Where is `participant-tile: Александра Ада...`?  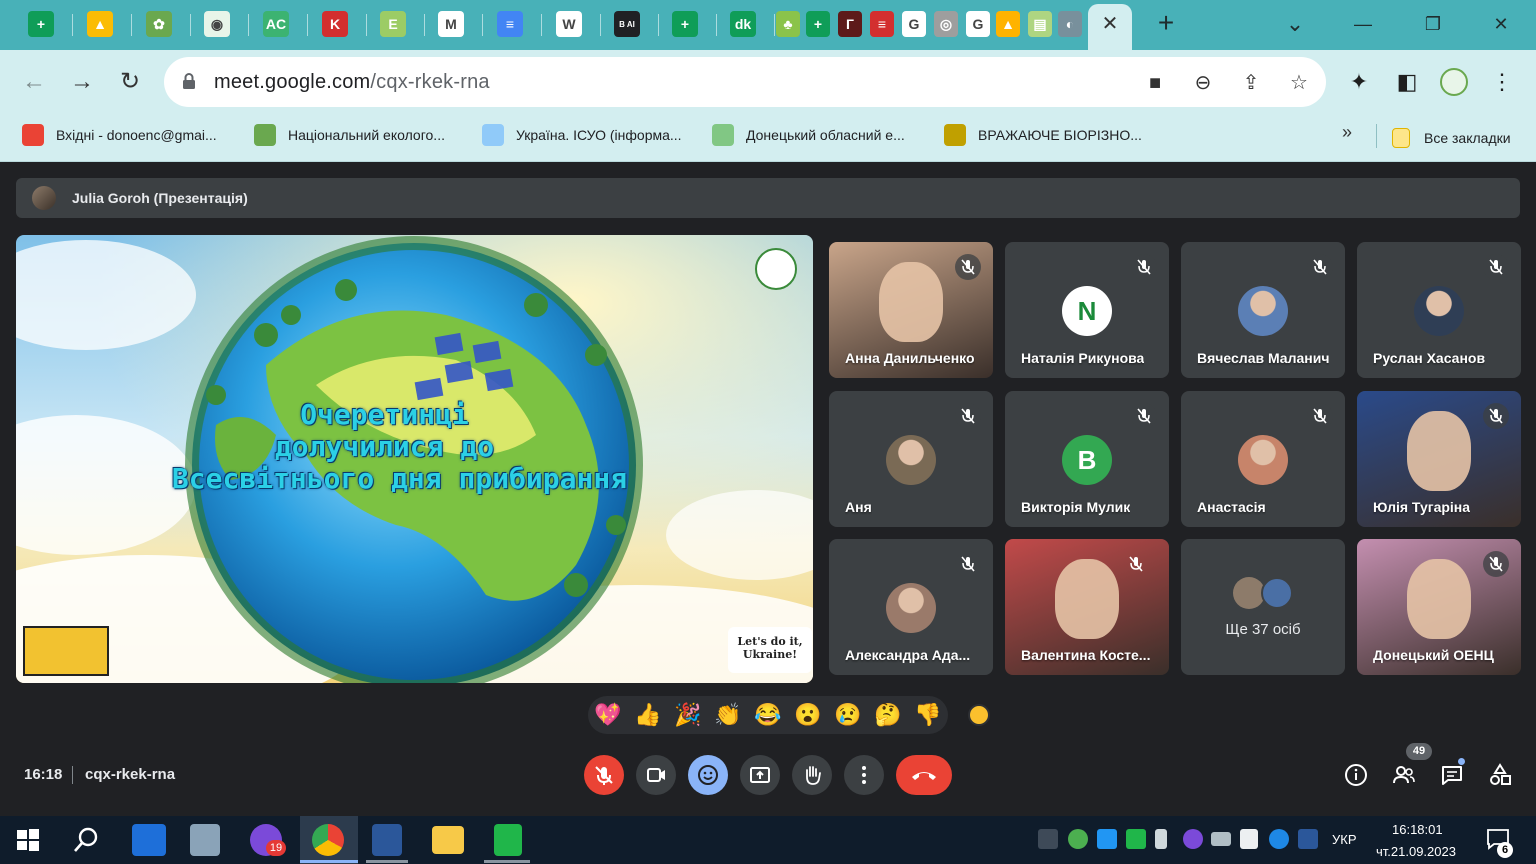
participant-tile: Александра Ада... is located at coordinates (911, 607).